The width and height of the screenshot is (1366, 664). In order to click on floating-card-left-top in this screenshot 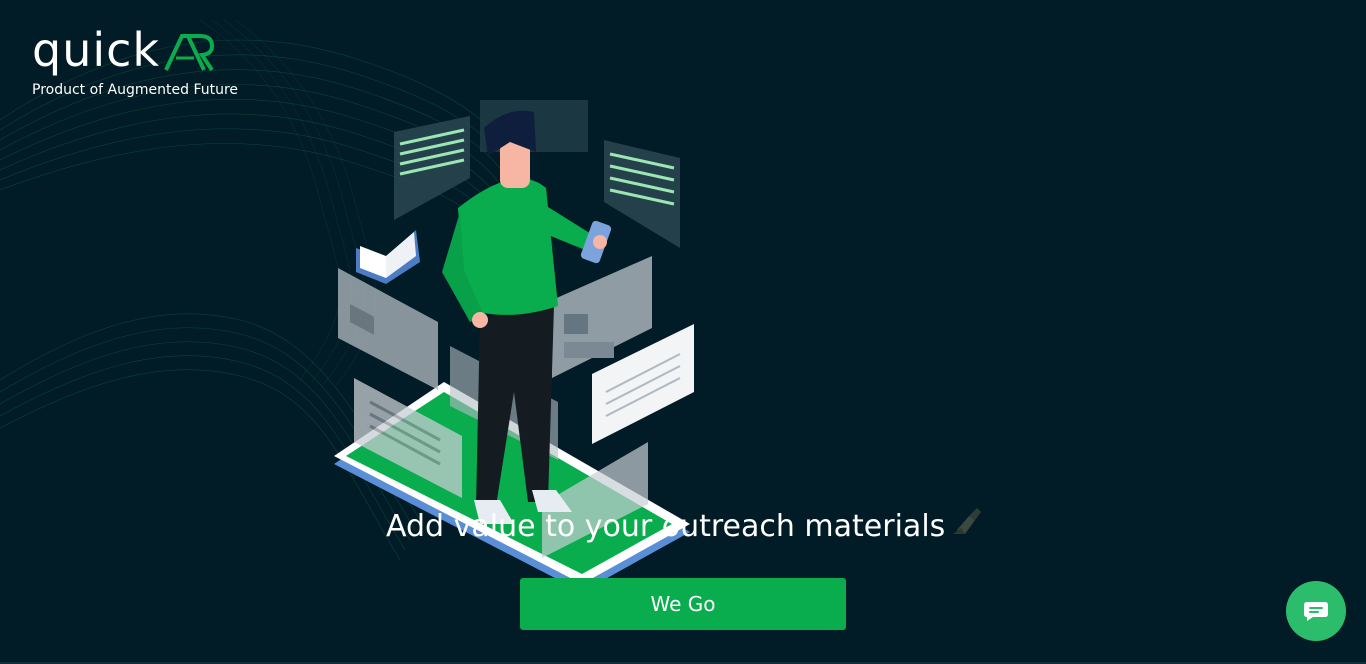, I will do `click(388, 329)`.